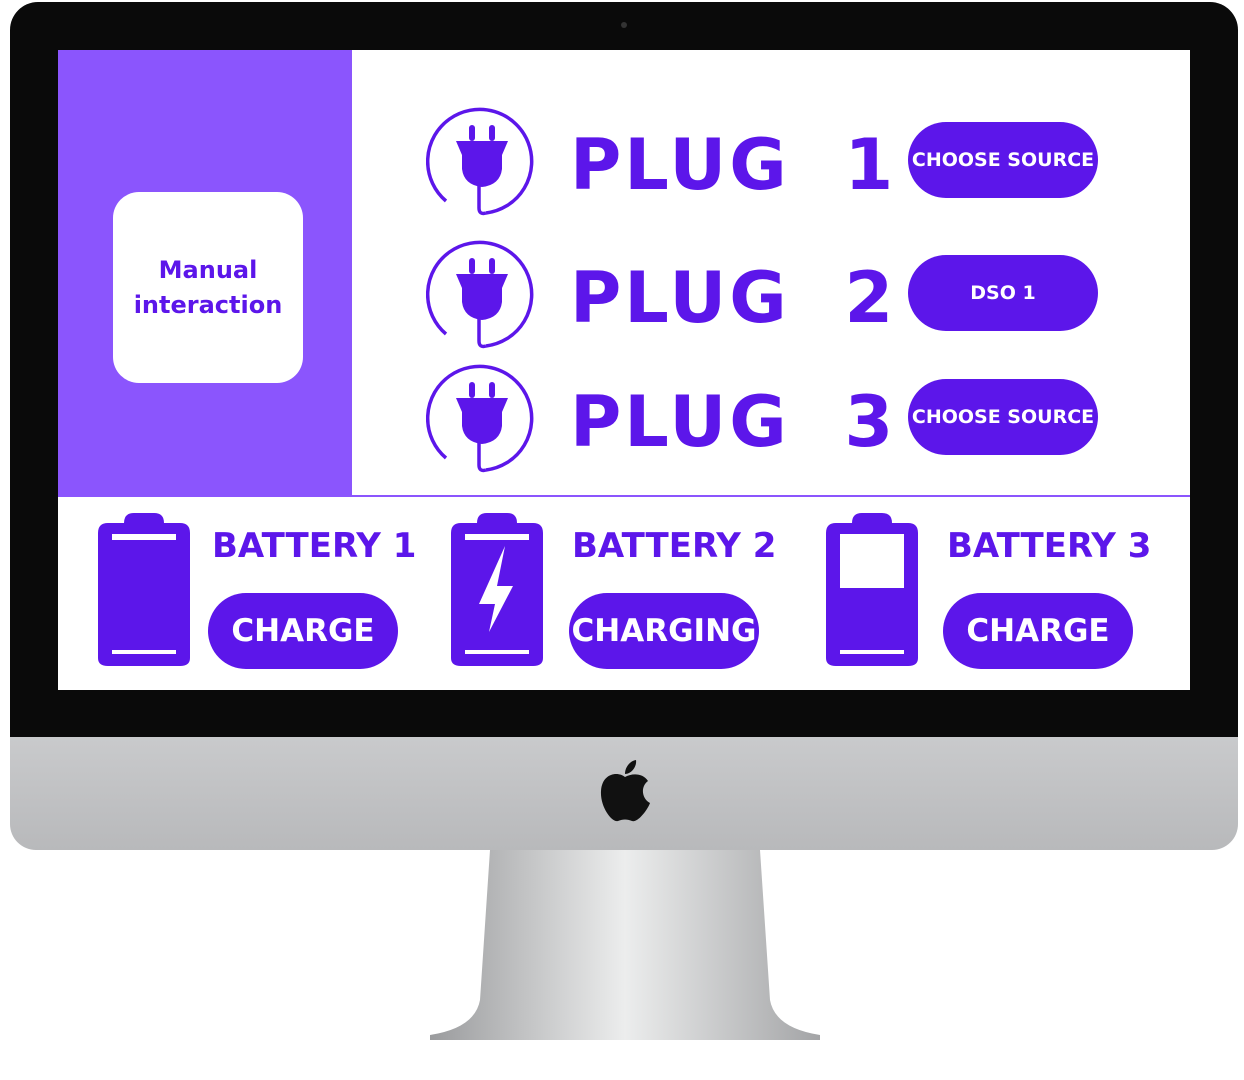 The width and height of the screenshot is (1244, 1080). I want to click on plug-1-source-button: CHOOSE SOURCE, so click(1003, 160).